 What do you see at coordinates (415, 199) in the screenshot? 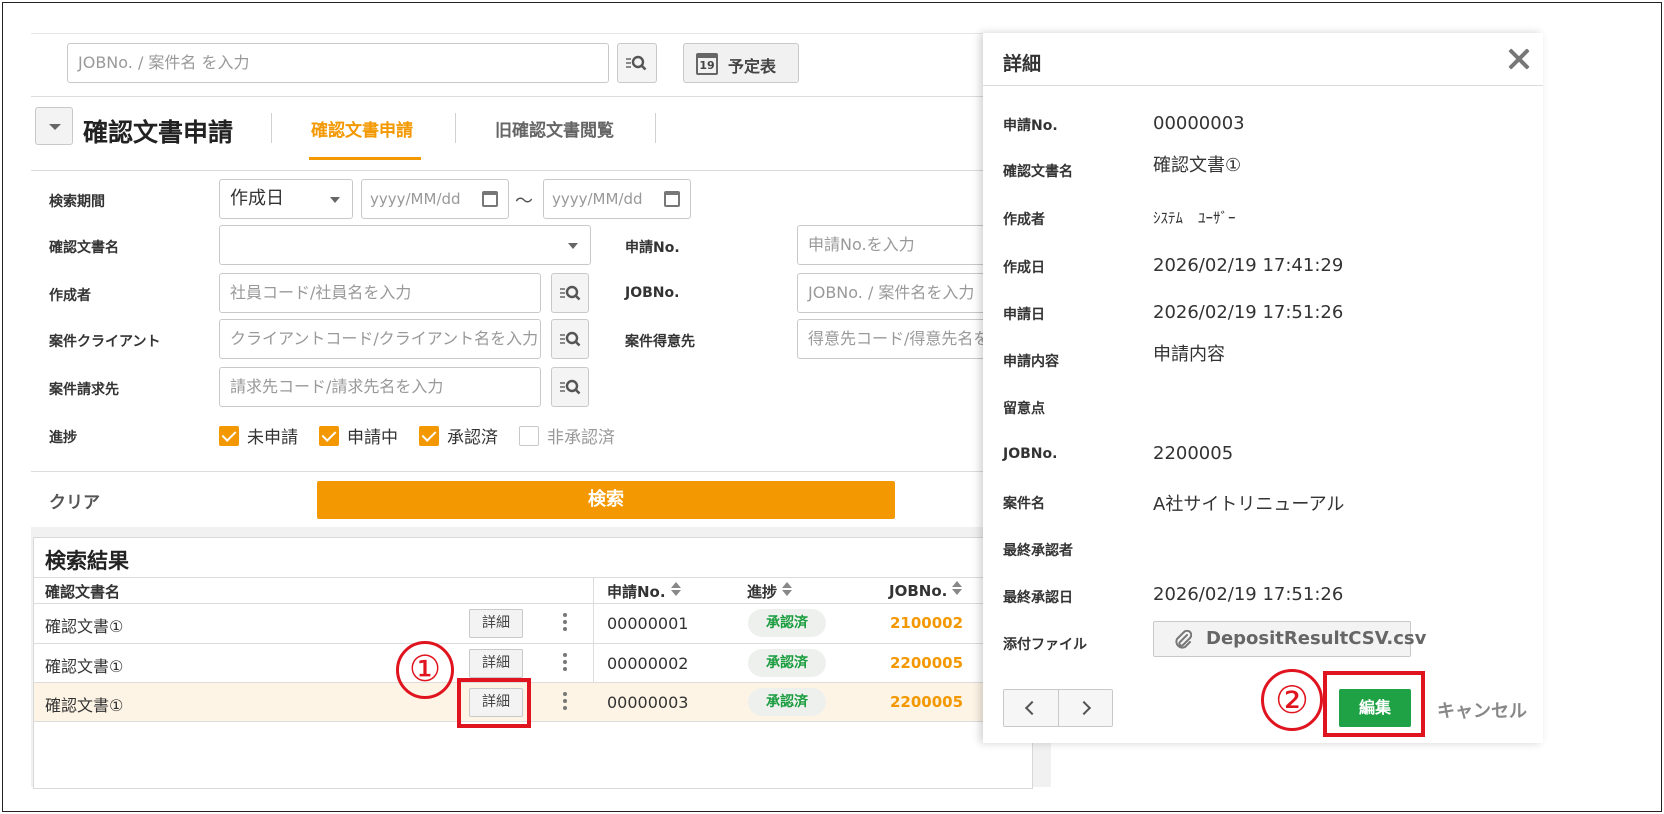
I see `date-from-placeholder: yyyy/MM/dd` at bounding box center [415, 199].